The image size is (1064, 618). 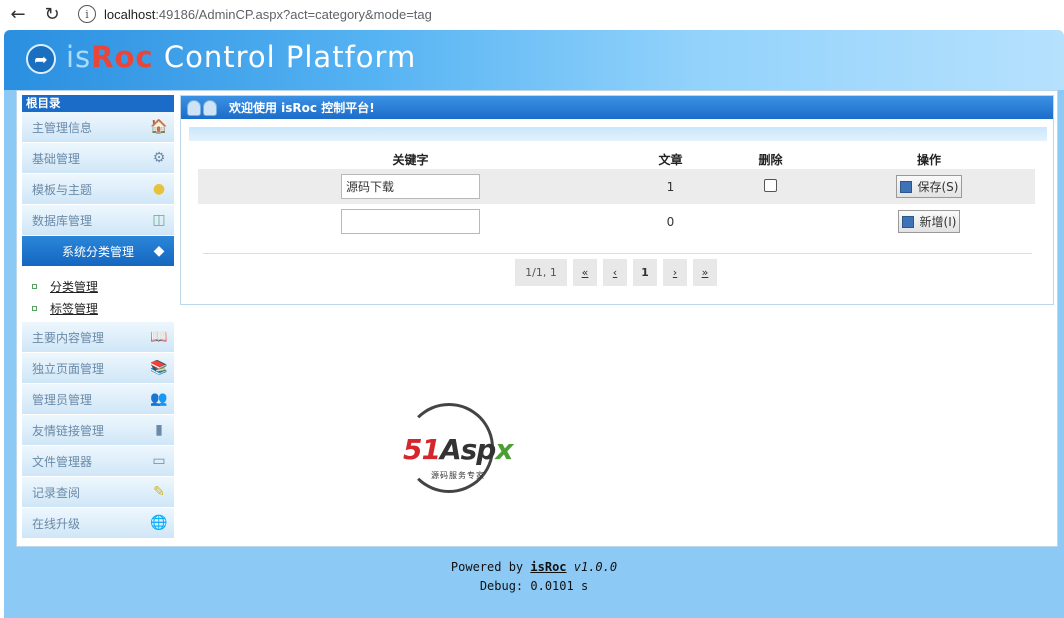 I want to click on debug-line: Debug: 0.0101 s, so click(x=534, y=586).